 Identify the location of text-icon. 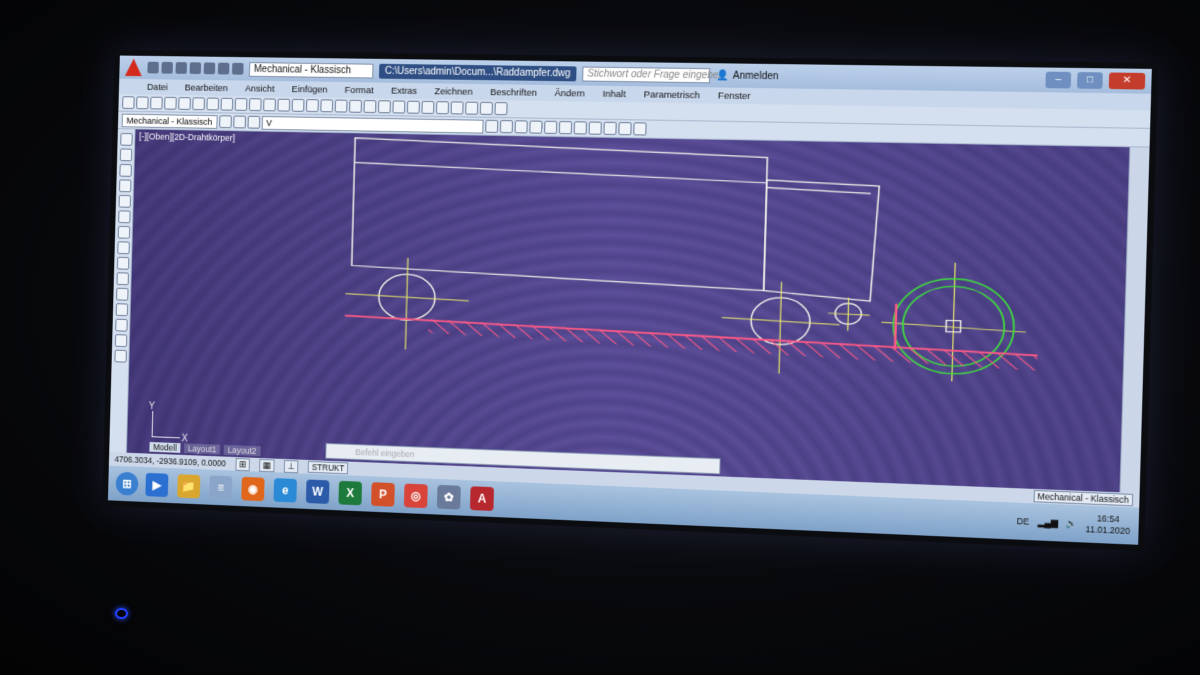
(120, 356).